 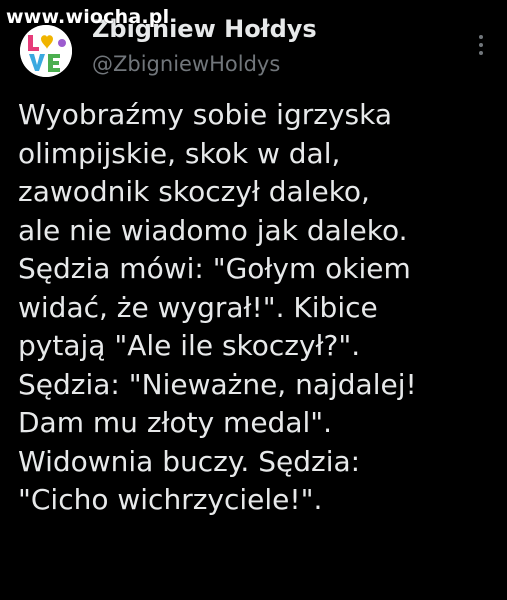 I want to click on tweet-line: pytają "Ale ile skoczył?"., so click(x=189, y=345).